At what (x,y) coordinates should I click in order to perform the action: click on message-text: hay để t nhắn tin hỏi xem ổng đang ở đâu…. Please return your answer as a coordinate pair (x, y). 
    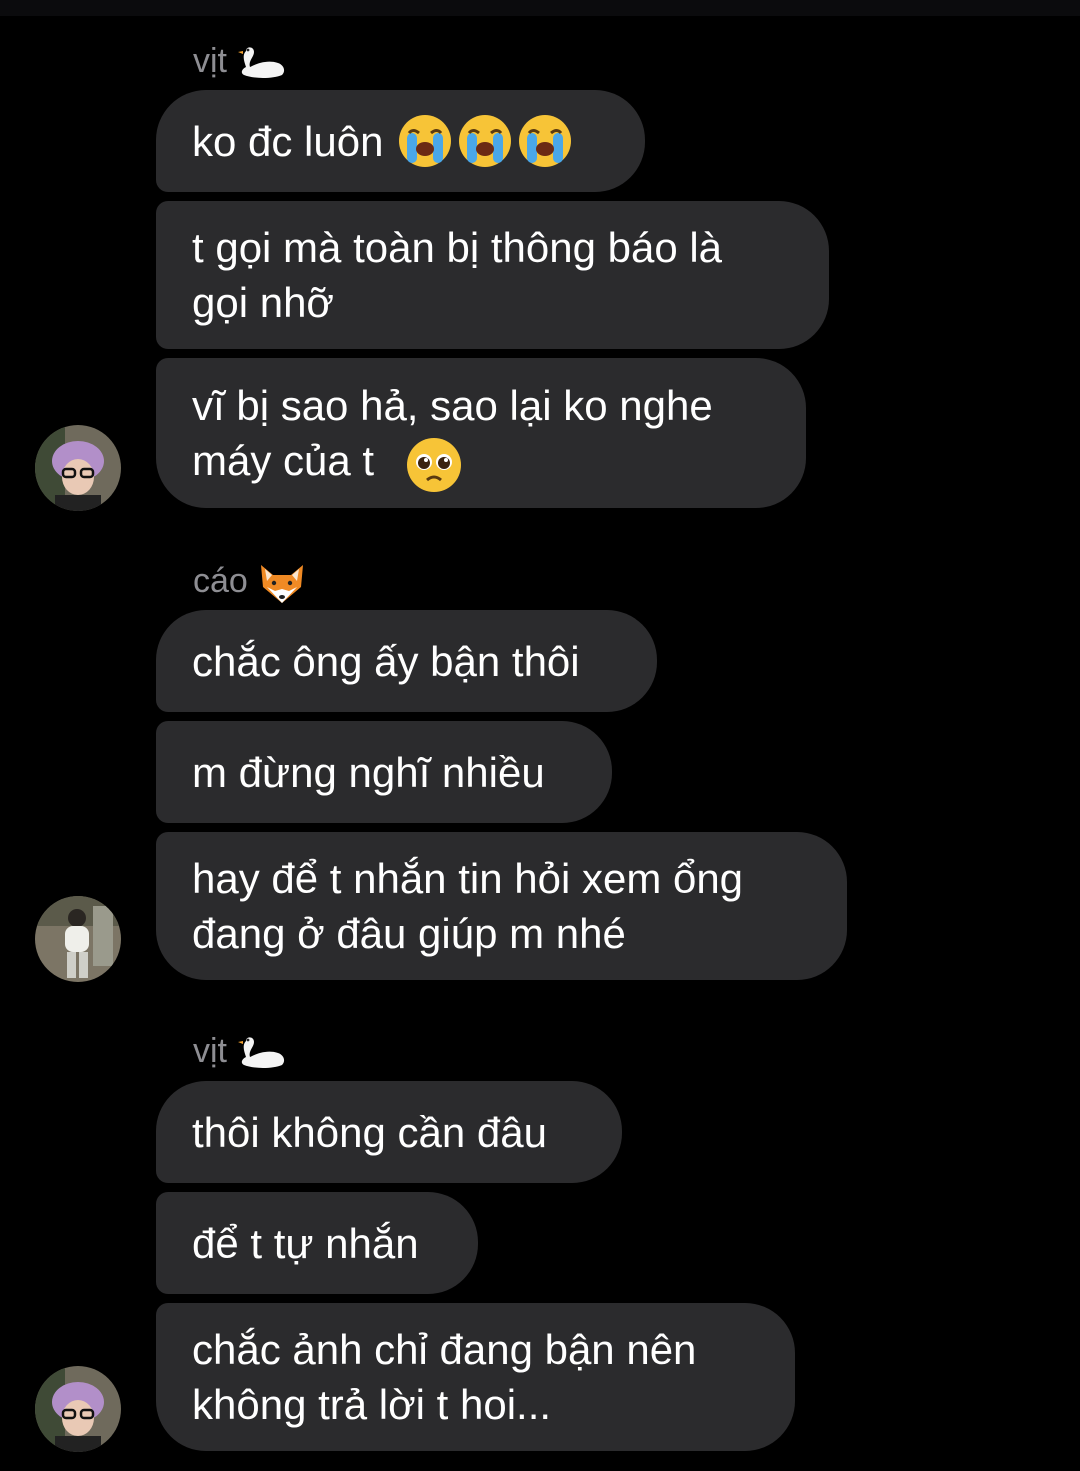
    Looking at the image, I should click on (468, 906).